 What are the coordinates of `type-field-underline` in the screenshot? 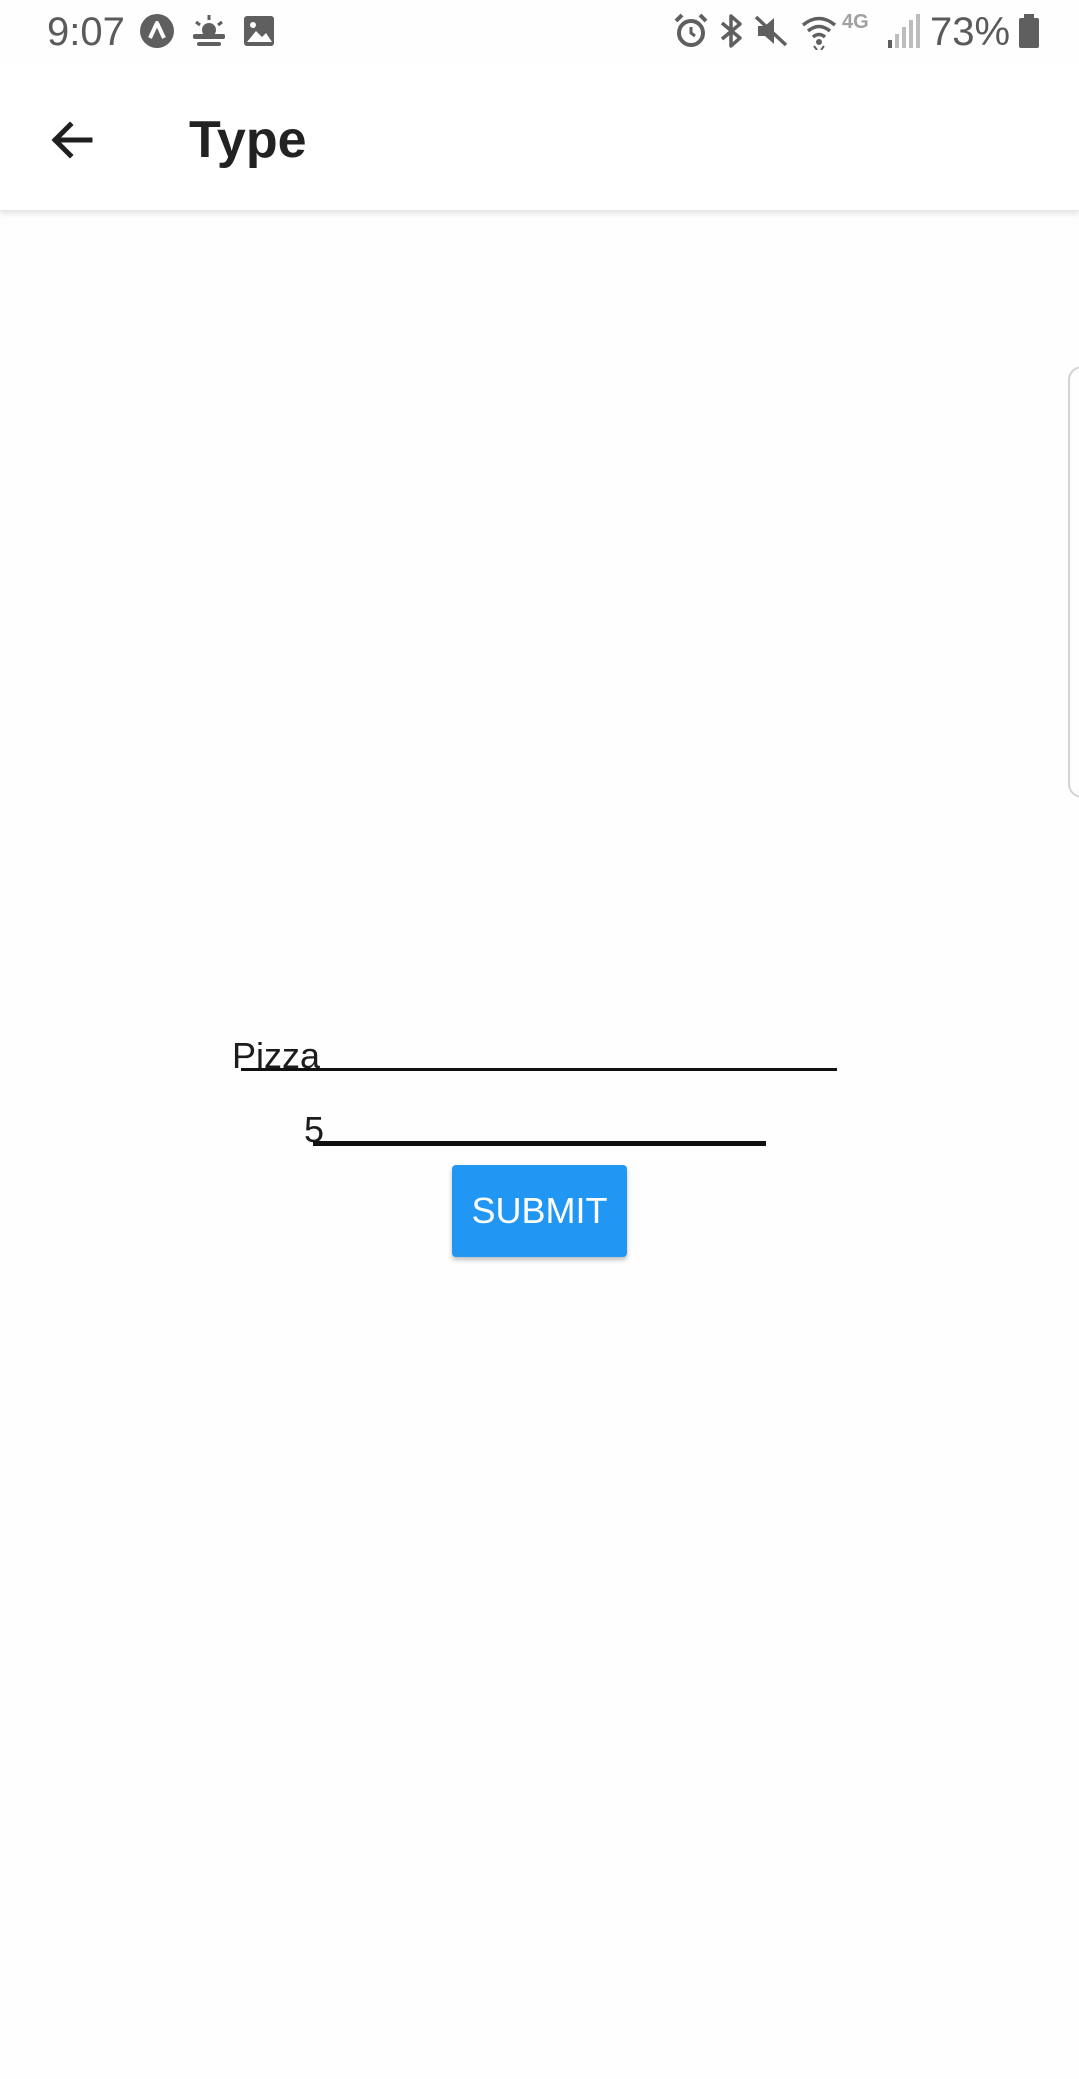 It's located at (539, 1069).